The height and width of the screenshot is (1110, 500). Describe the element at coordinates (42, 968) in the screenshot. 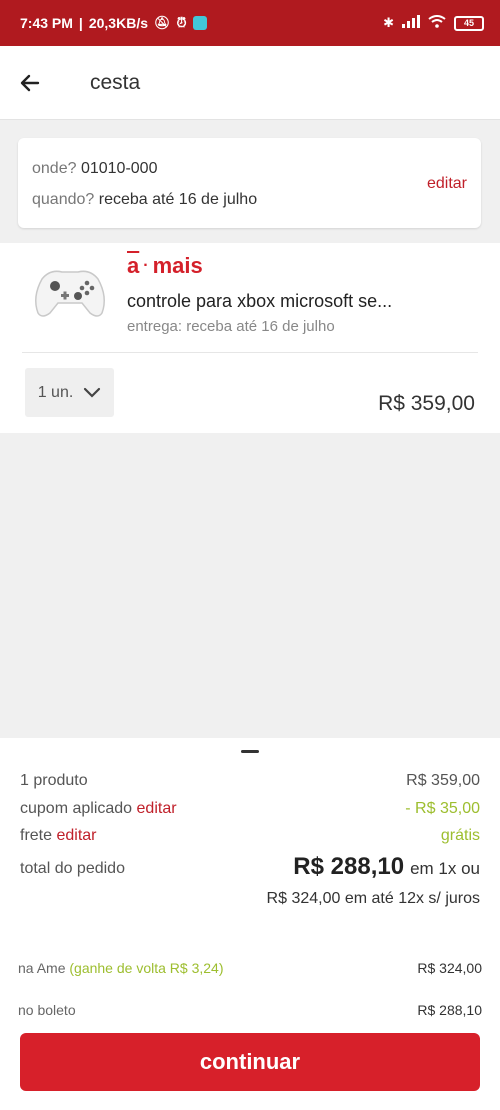

I see `ame-label: na Ame` at that location.